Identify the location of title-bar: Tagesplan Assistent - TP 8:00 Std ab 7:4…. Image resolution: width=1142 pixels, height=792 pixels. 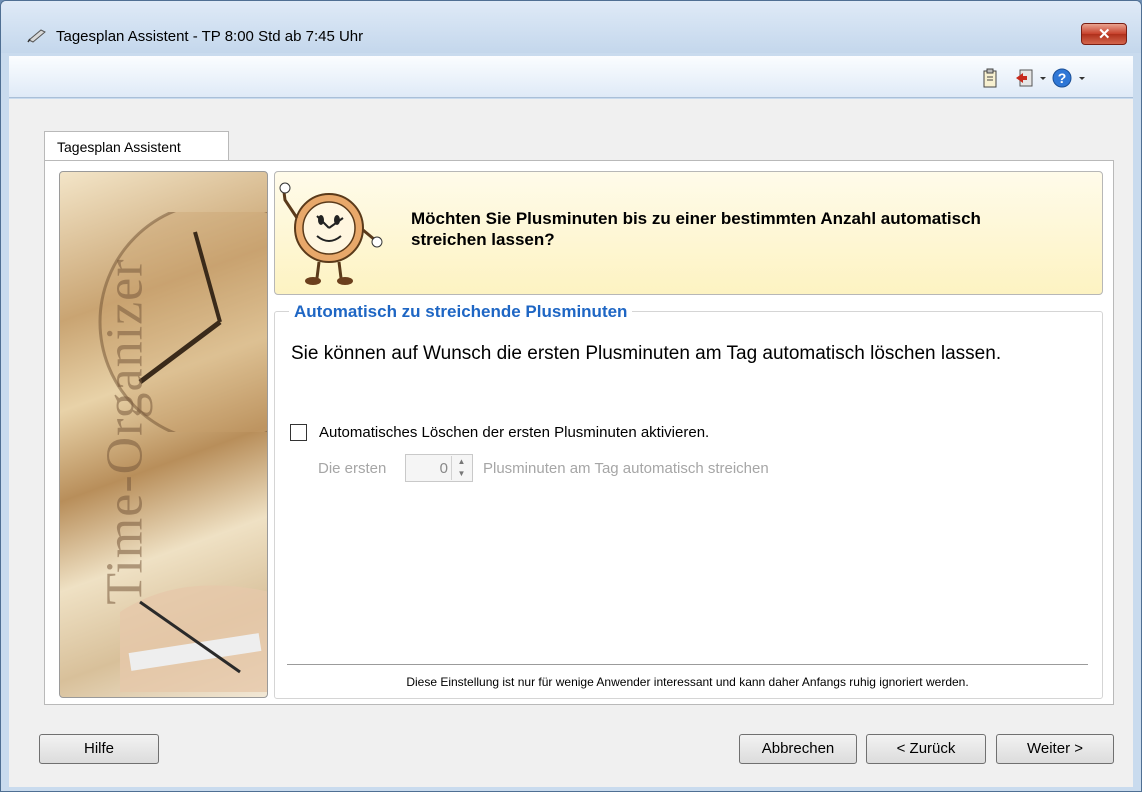
(571, 27).